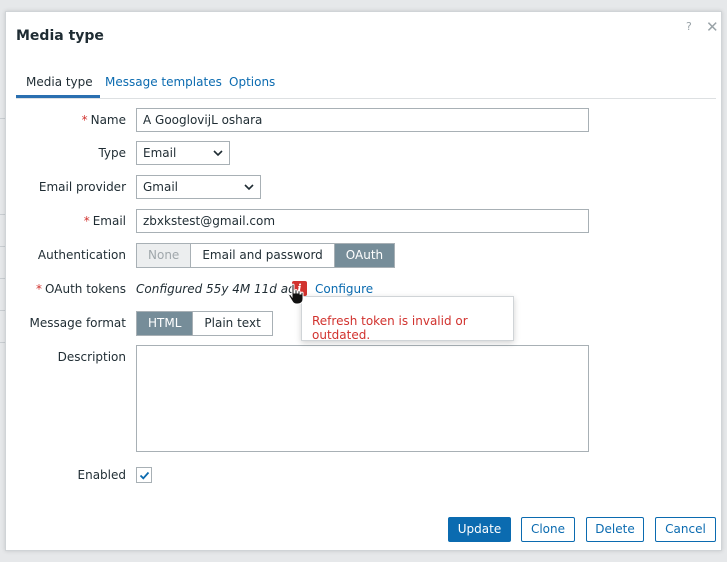  What do you see at coordinates (164, 255) in the screenshot?
I see `auth-option-none: None` at bounding box center [164, 255].